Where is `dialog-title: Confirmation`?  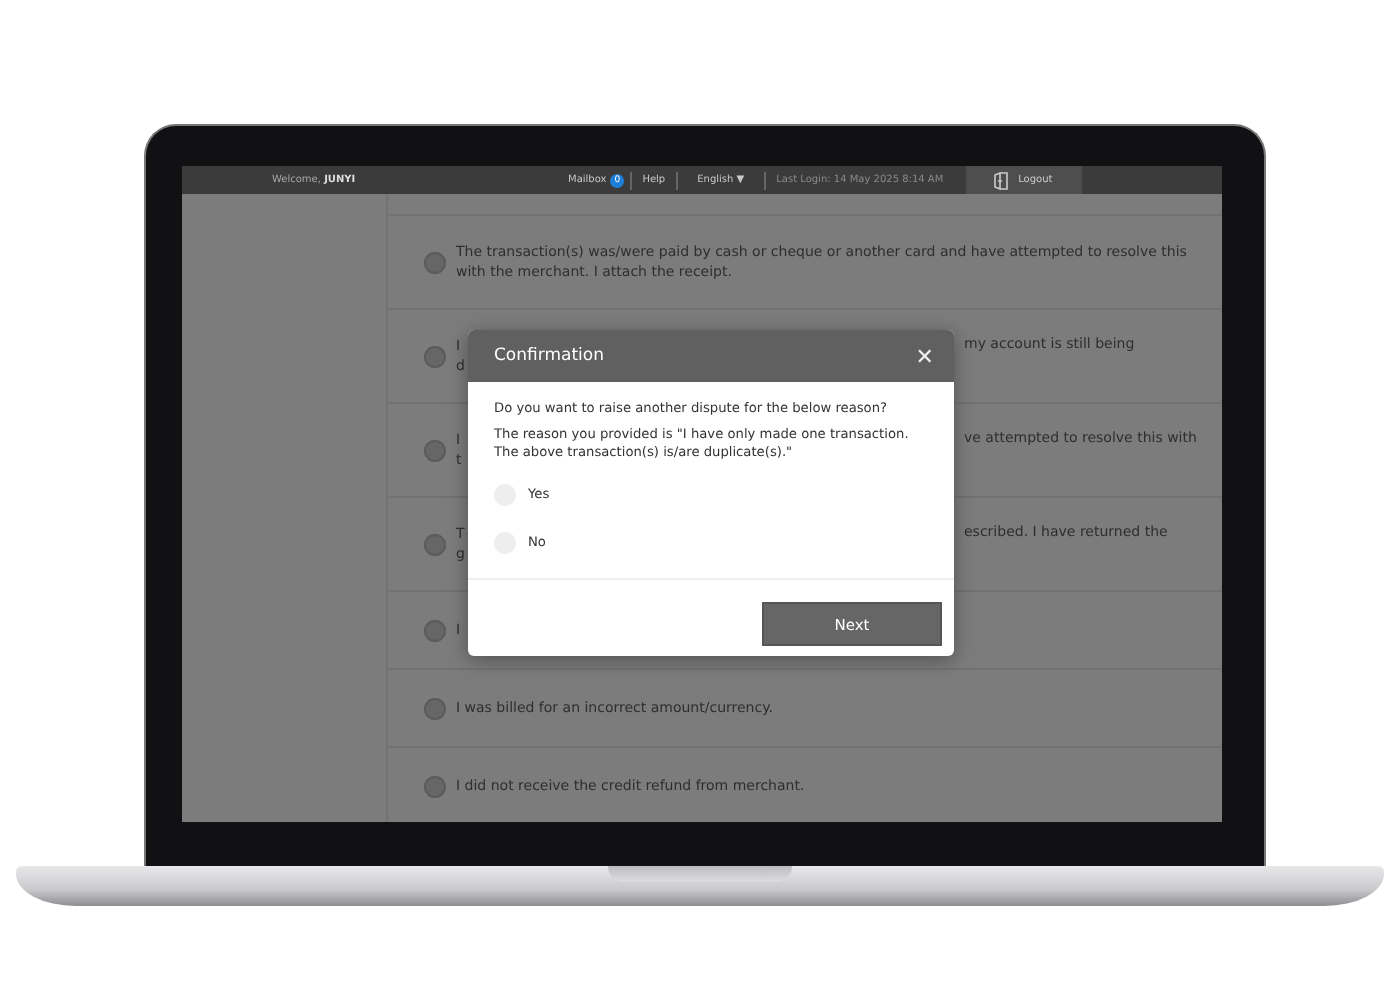
dialog-title: Confirmation is located at coordinates (549, 356).